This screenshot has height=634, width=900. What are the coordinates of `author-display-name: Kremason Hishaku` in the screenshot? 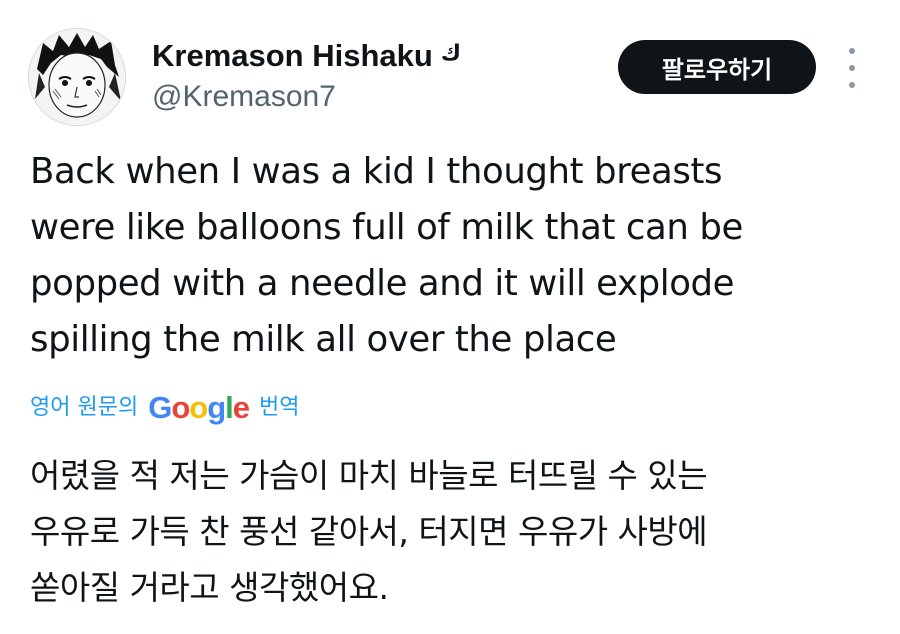 It's located at (292, 56).